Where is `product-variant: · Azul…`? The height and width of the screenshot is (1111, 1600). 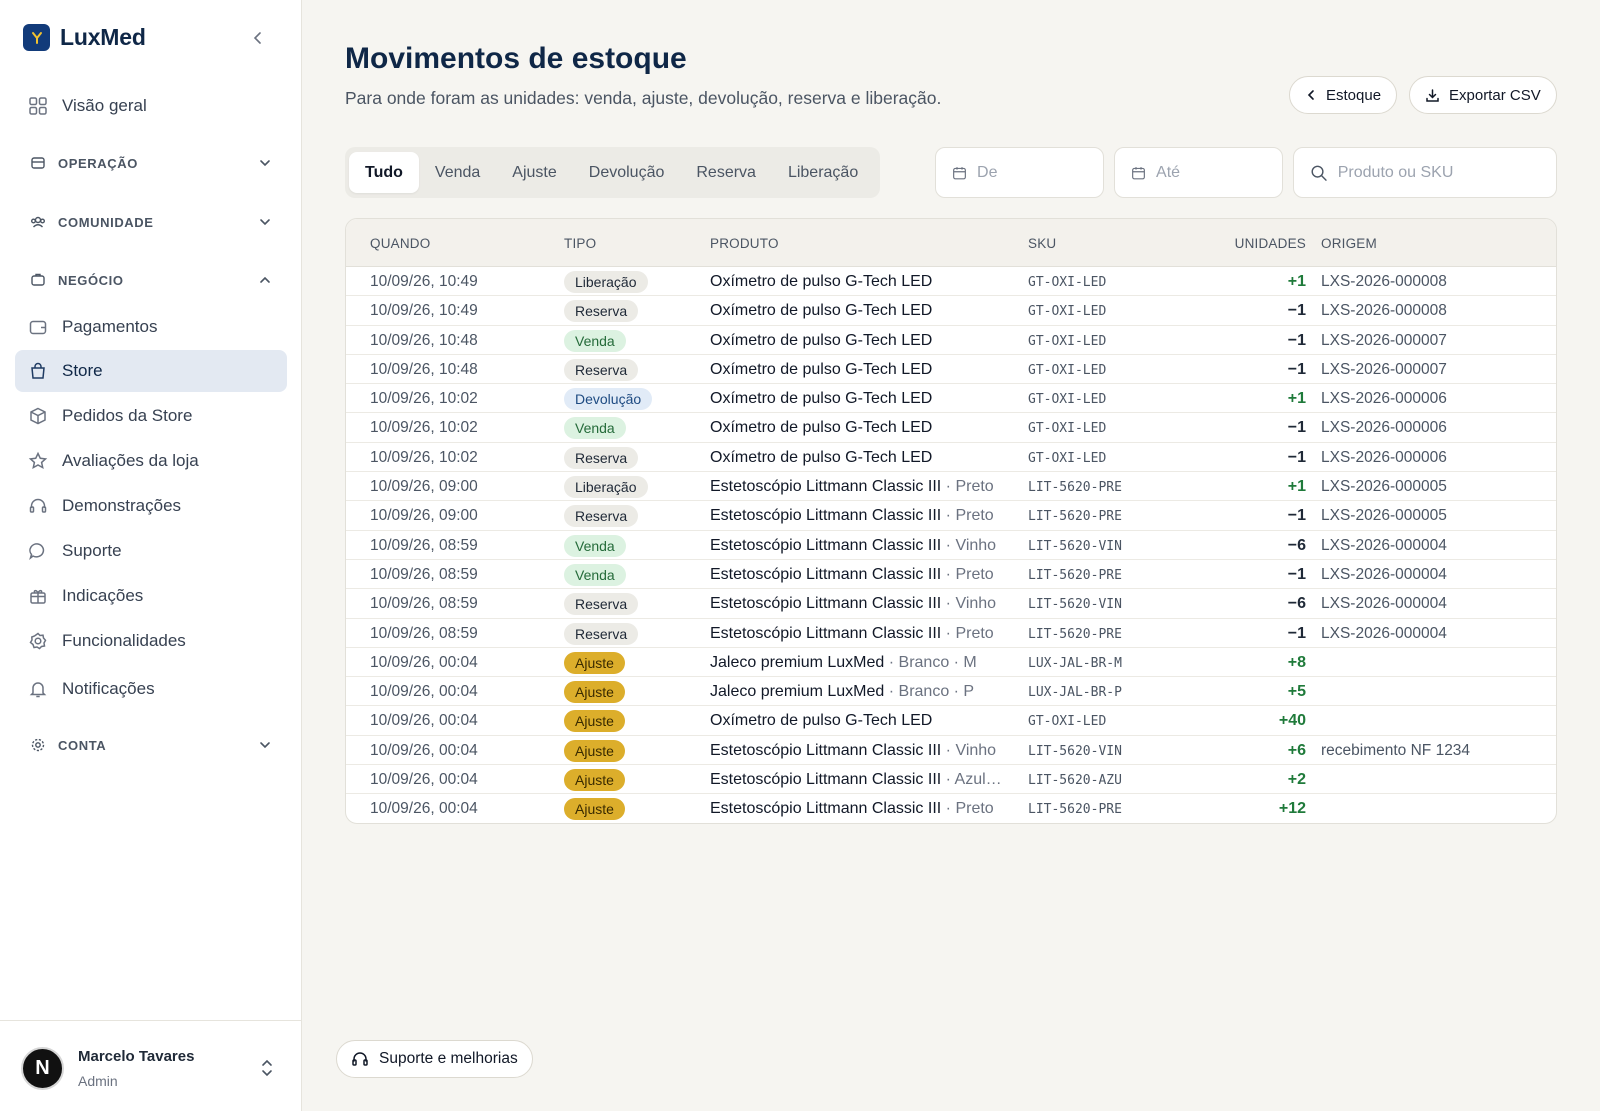
product-variant: · Azul… is located at coordinates (971, 780).